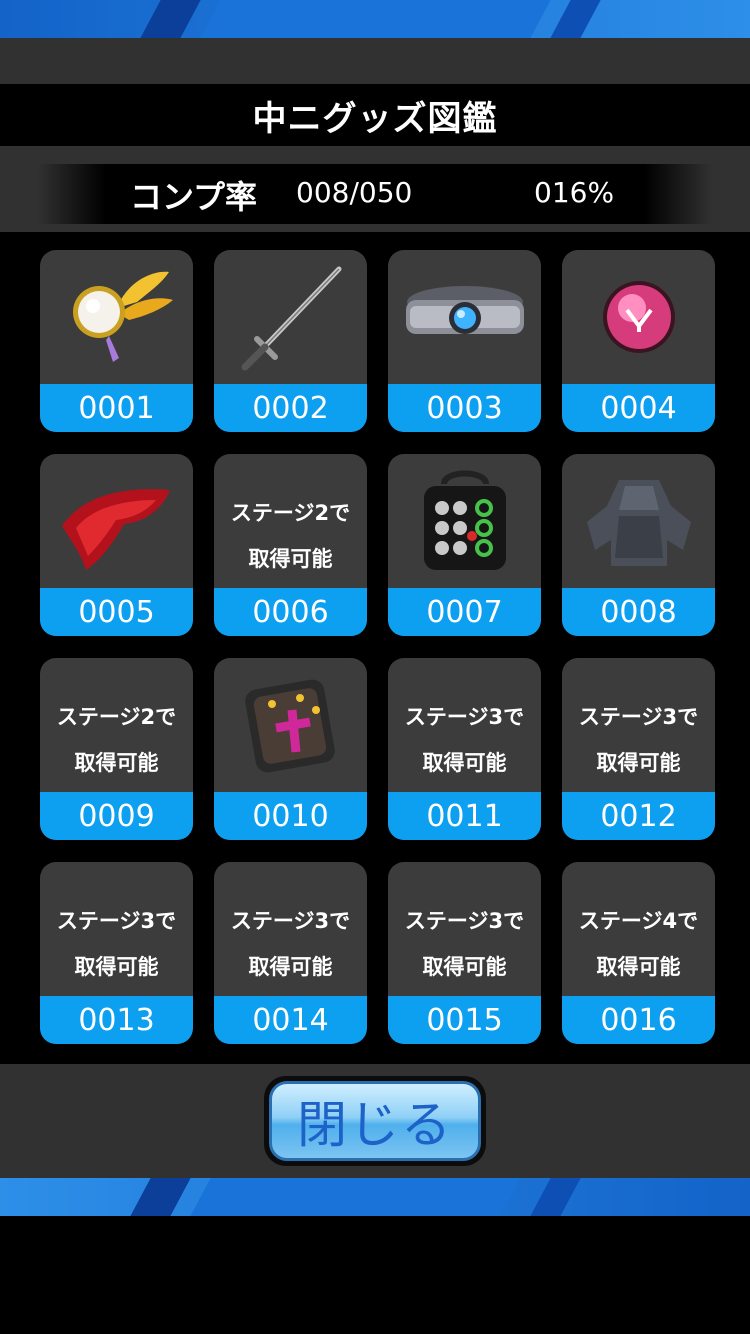  I want to click on monocle-icon, so click(116, 317).